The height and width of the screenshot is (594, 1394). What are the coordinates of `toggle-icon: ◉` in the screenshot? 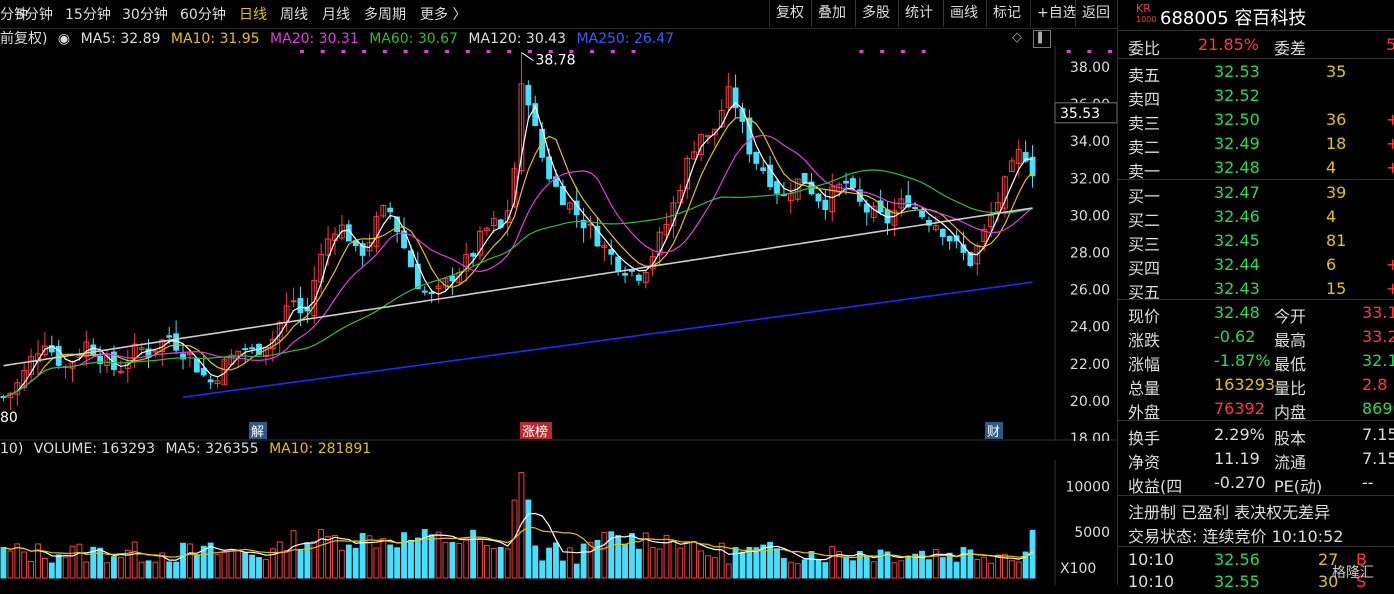 It's located at (64, 39).